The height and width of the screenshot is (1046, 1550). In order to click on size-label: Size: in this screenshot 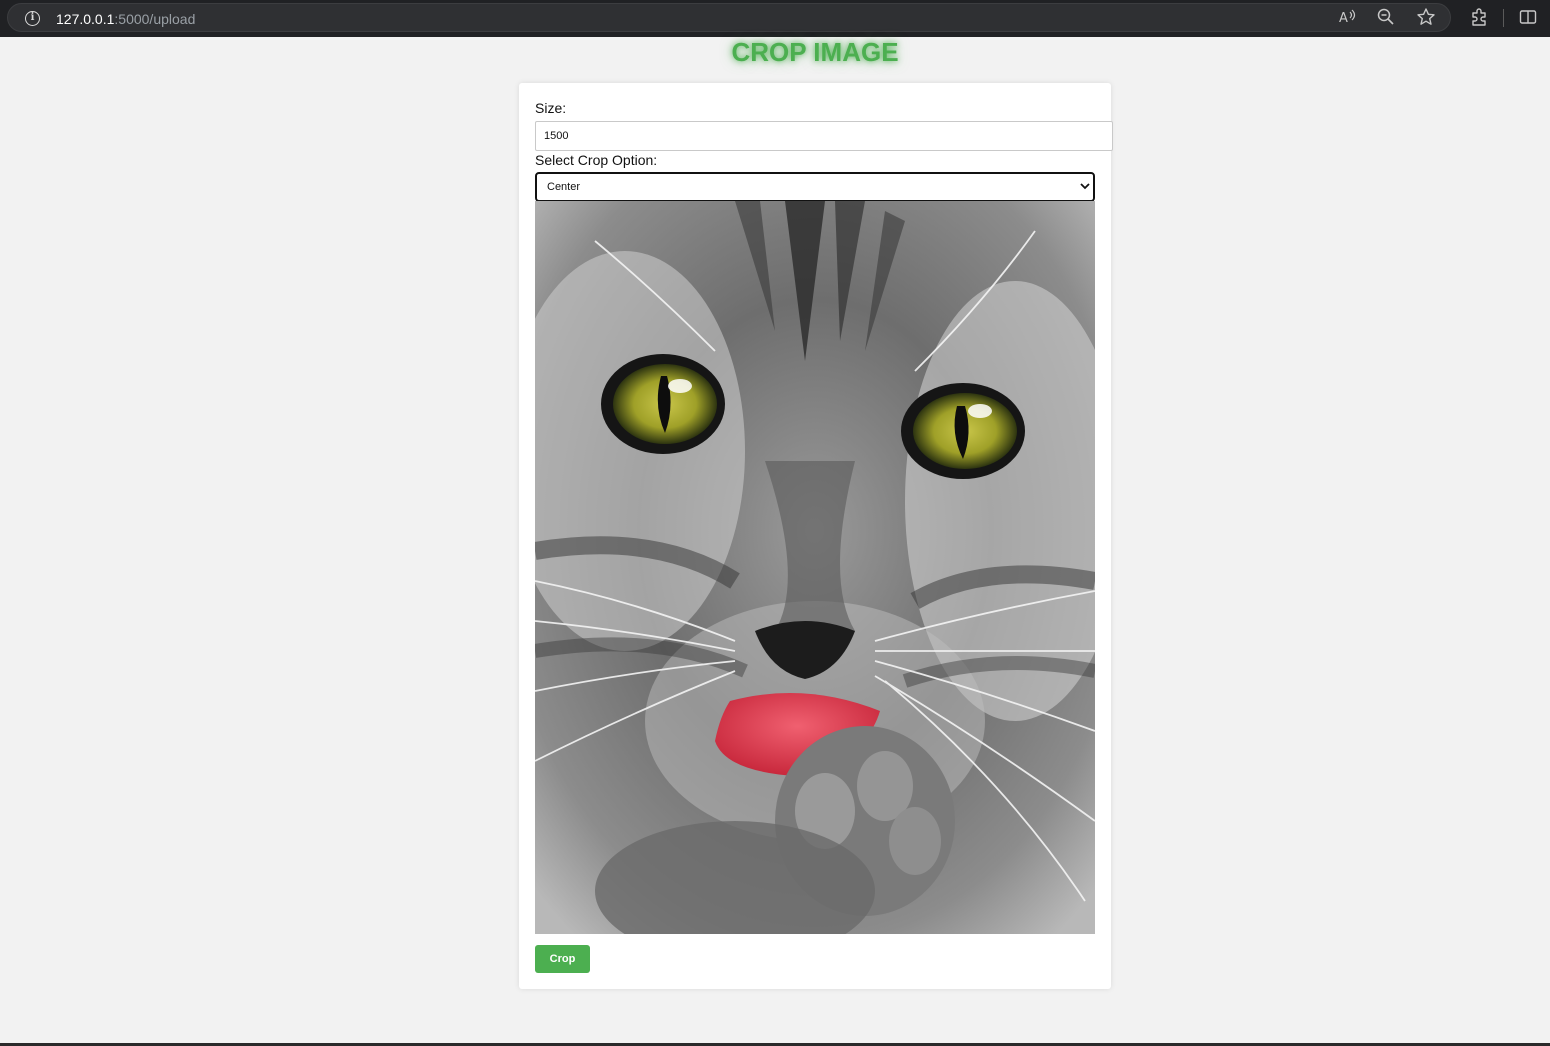, I will do `click(551, 108)`.